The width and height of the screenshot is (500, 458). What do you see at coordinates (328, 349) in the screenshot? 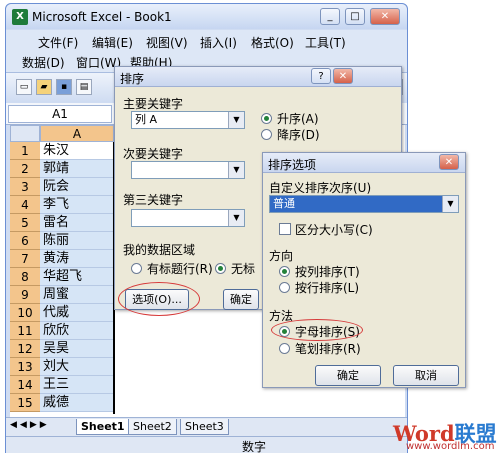
I see `stroke-sort-label: 笔划排序(R)` at bounding box center [328, 349].